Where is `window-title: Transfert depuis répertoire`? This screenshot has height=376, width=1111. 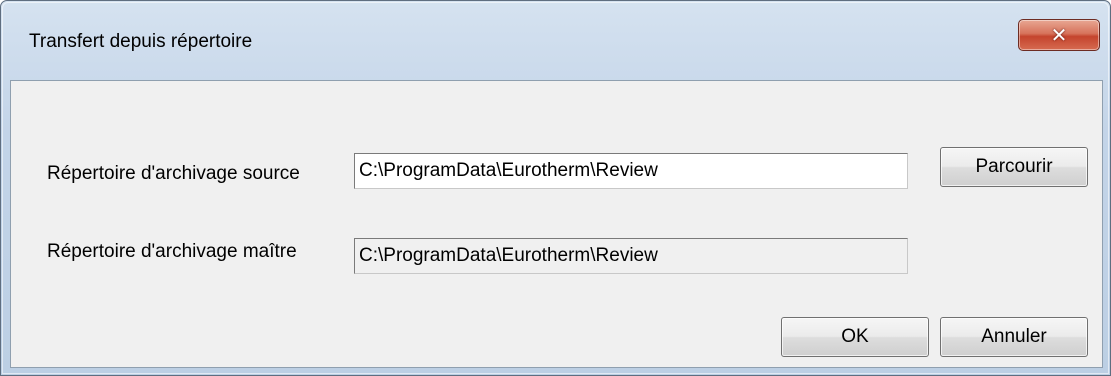
window-title: Transfert depuis répertoire is located at coordinates (141, 41).